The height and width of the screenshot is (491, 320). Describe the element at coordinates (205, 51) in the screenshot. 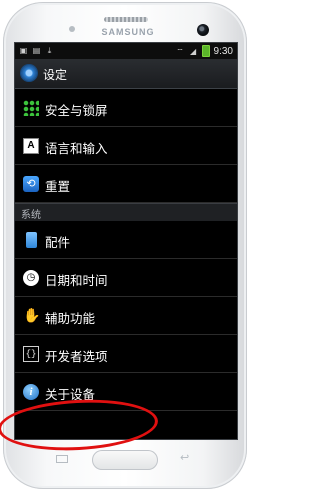

I see `battery-icon` at that location.